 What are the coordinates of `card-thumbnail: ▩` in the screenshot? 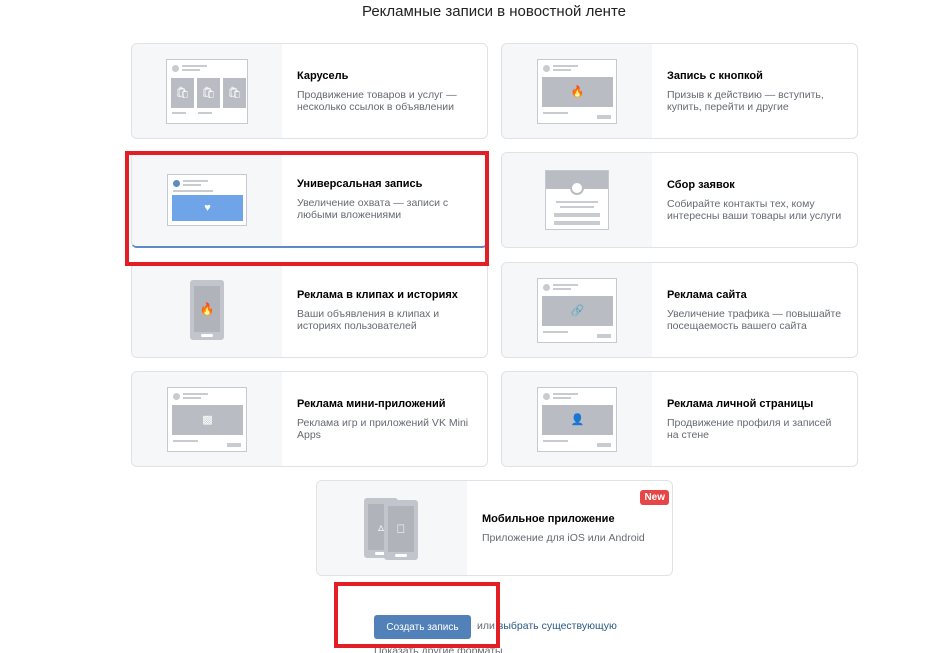 It's located at (207, 419).